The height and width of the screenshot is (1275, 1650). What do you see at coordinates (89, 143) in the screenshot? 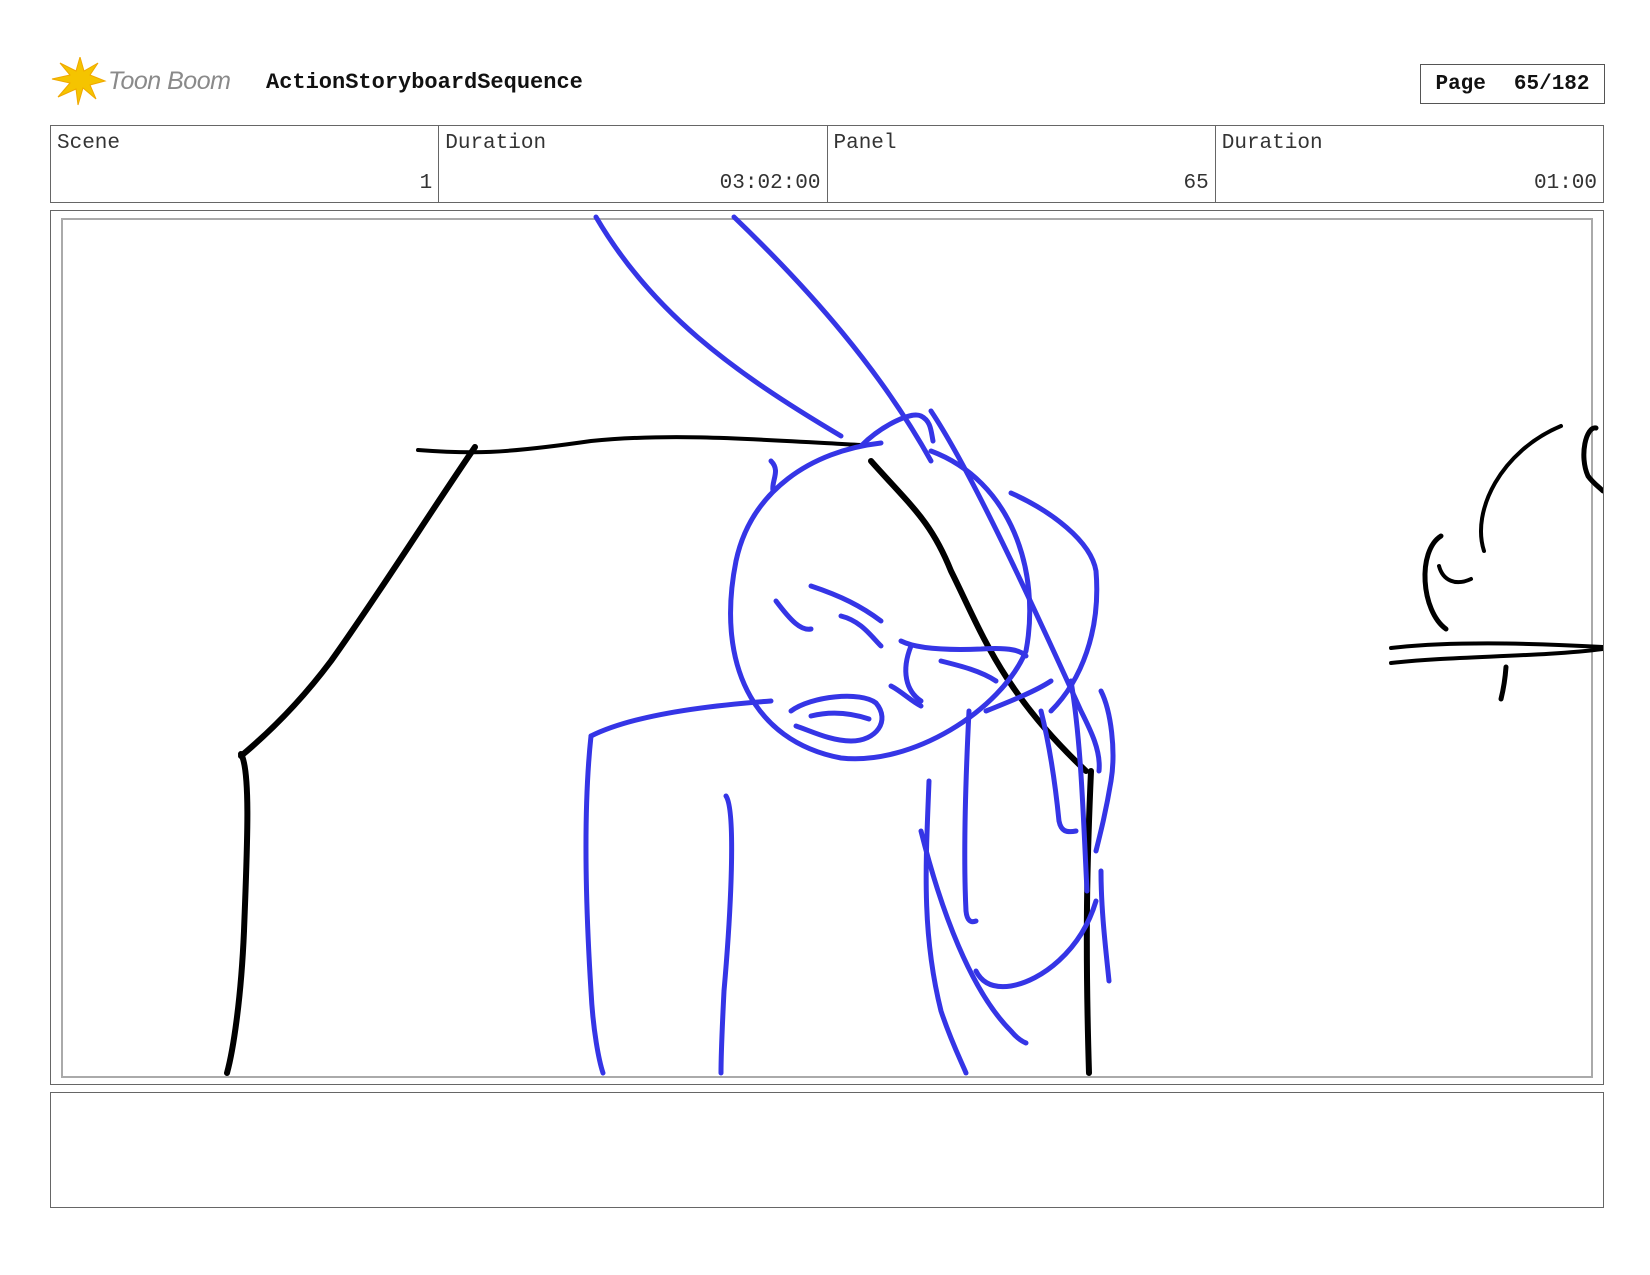
I see `scene-label: Scene` at bounding box center [89, 143].